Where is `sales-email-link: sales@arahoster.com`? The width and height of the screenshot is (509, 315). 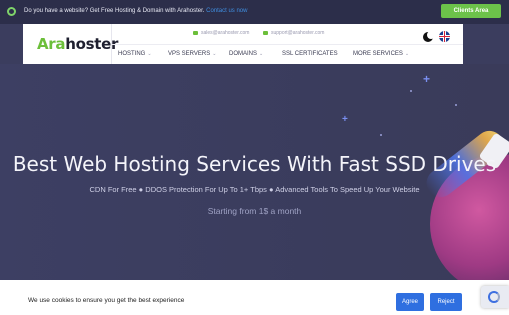
sales-email-link: sales@arahoster.com is located at coordinates (221, 33).